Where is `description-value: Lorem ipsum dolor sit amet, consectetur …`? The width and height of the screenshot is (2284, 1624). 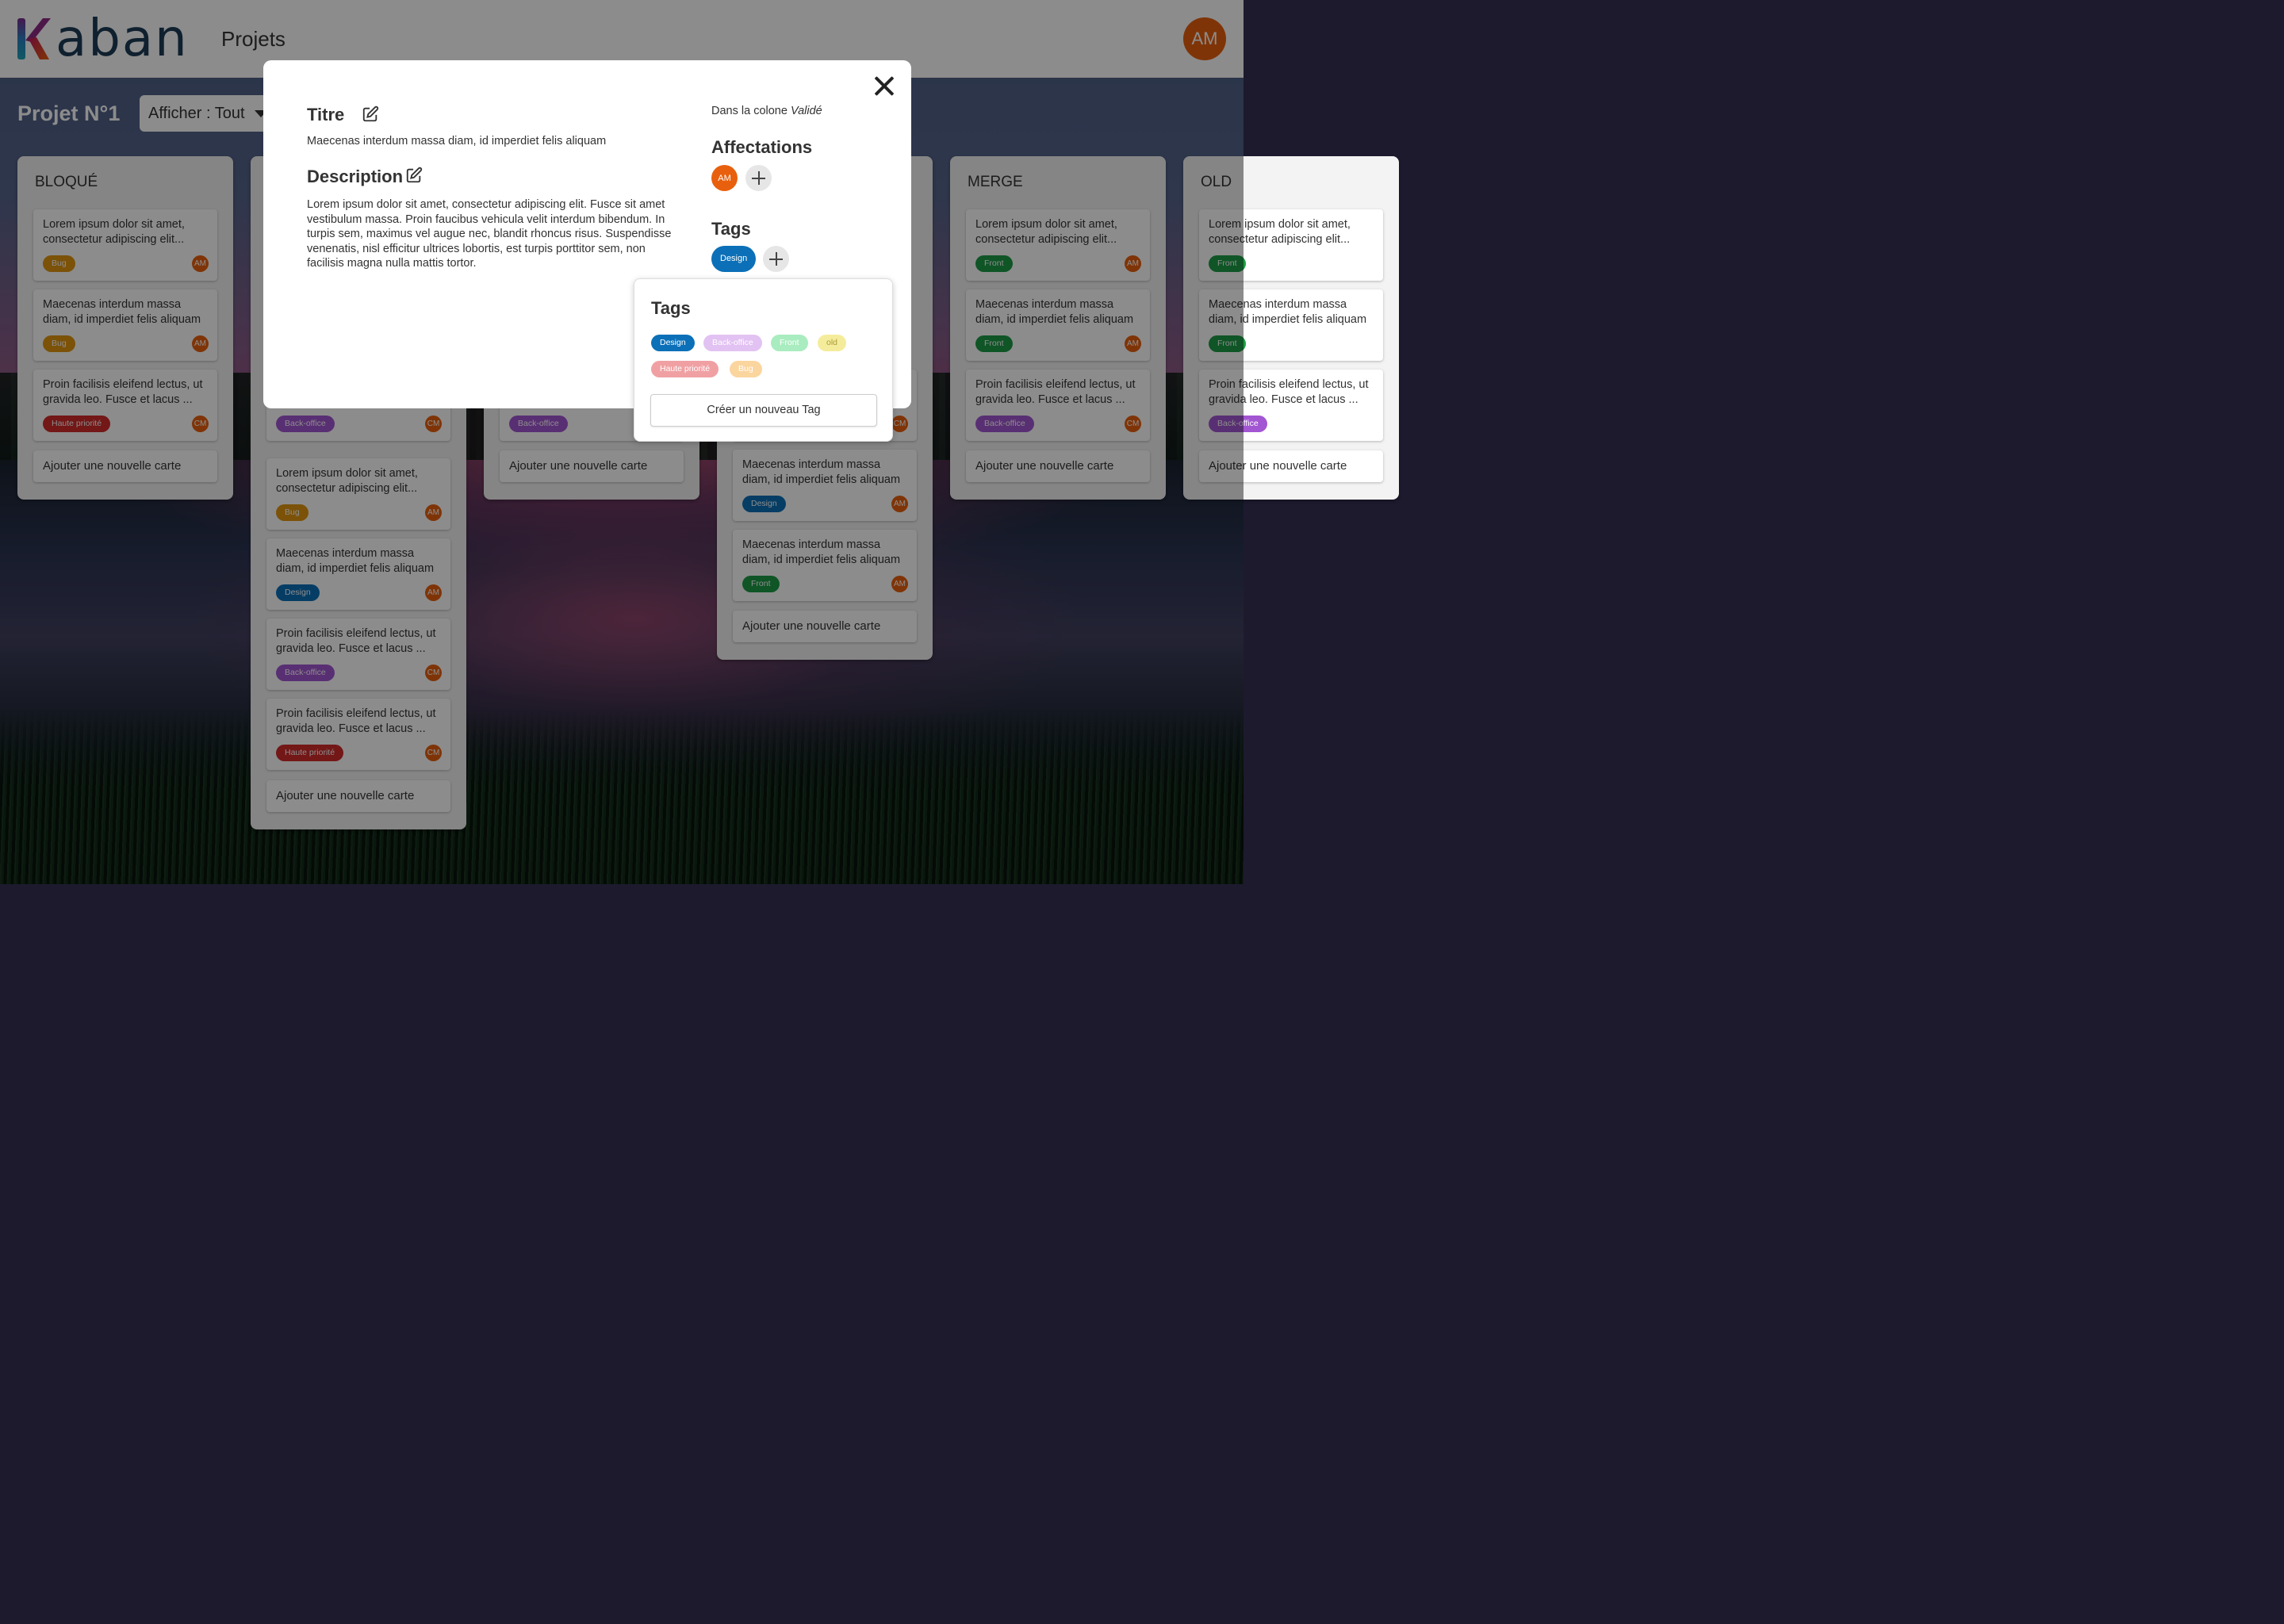
description-value: Lorem ipsum dolor sit amet, consectetur … is located at coordinates (489, 234).